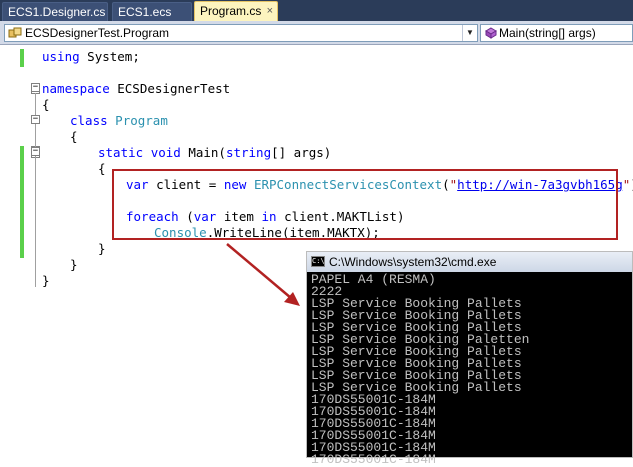  I want to click on document-tab-strip: ECS1.Designer.cs ECS1.ecs Program.cs ×, so click(316, 10).